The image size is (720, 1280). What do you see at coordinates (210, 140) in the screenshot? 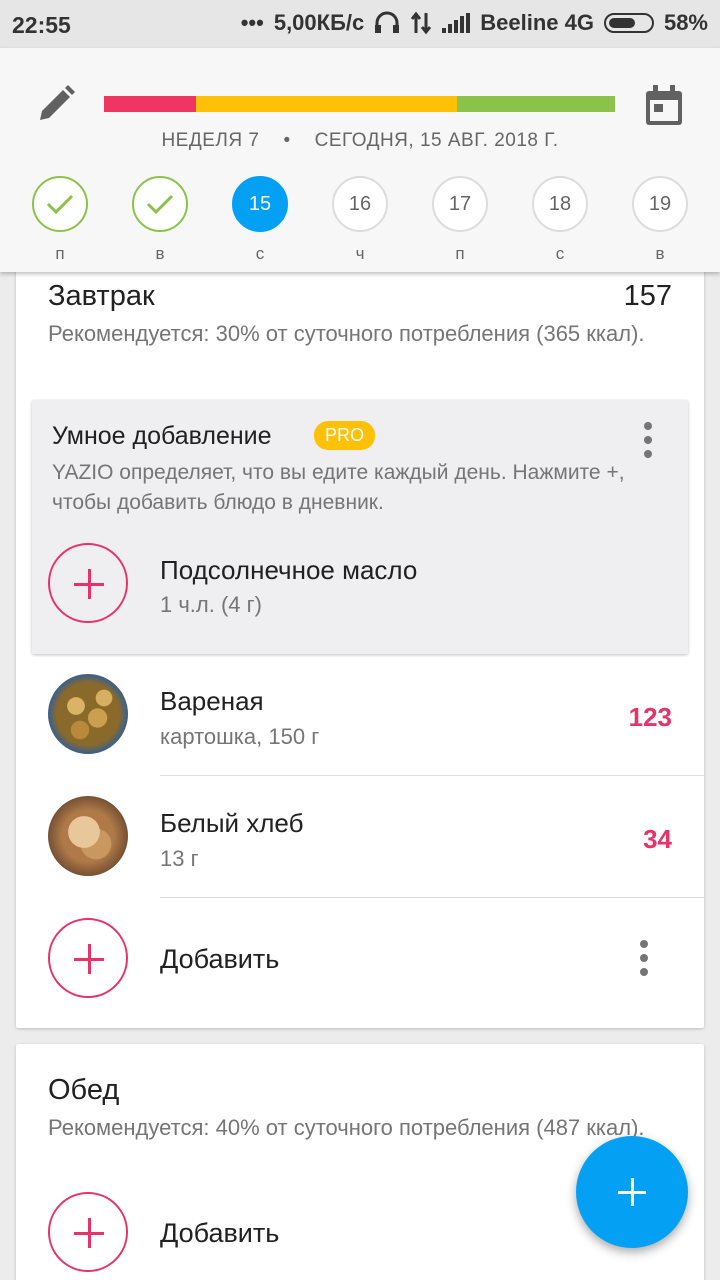
I see `week-label: НЕДЕЛЯ 7` at bounding box center [210, 140].